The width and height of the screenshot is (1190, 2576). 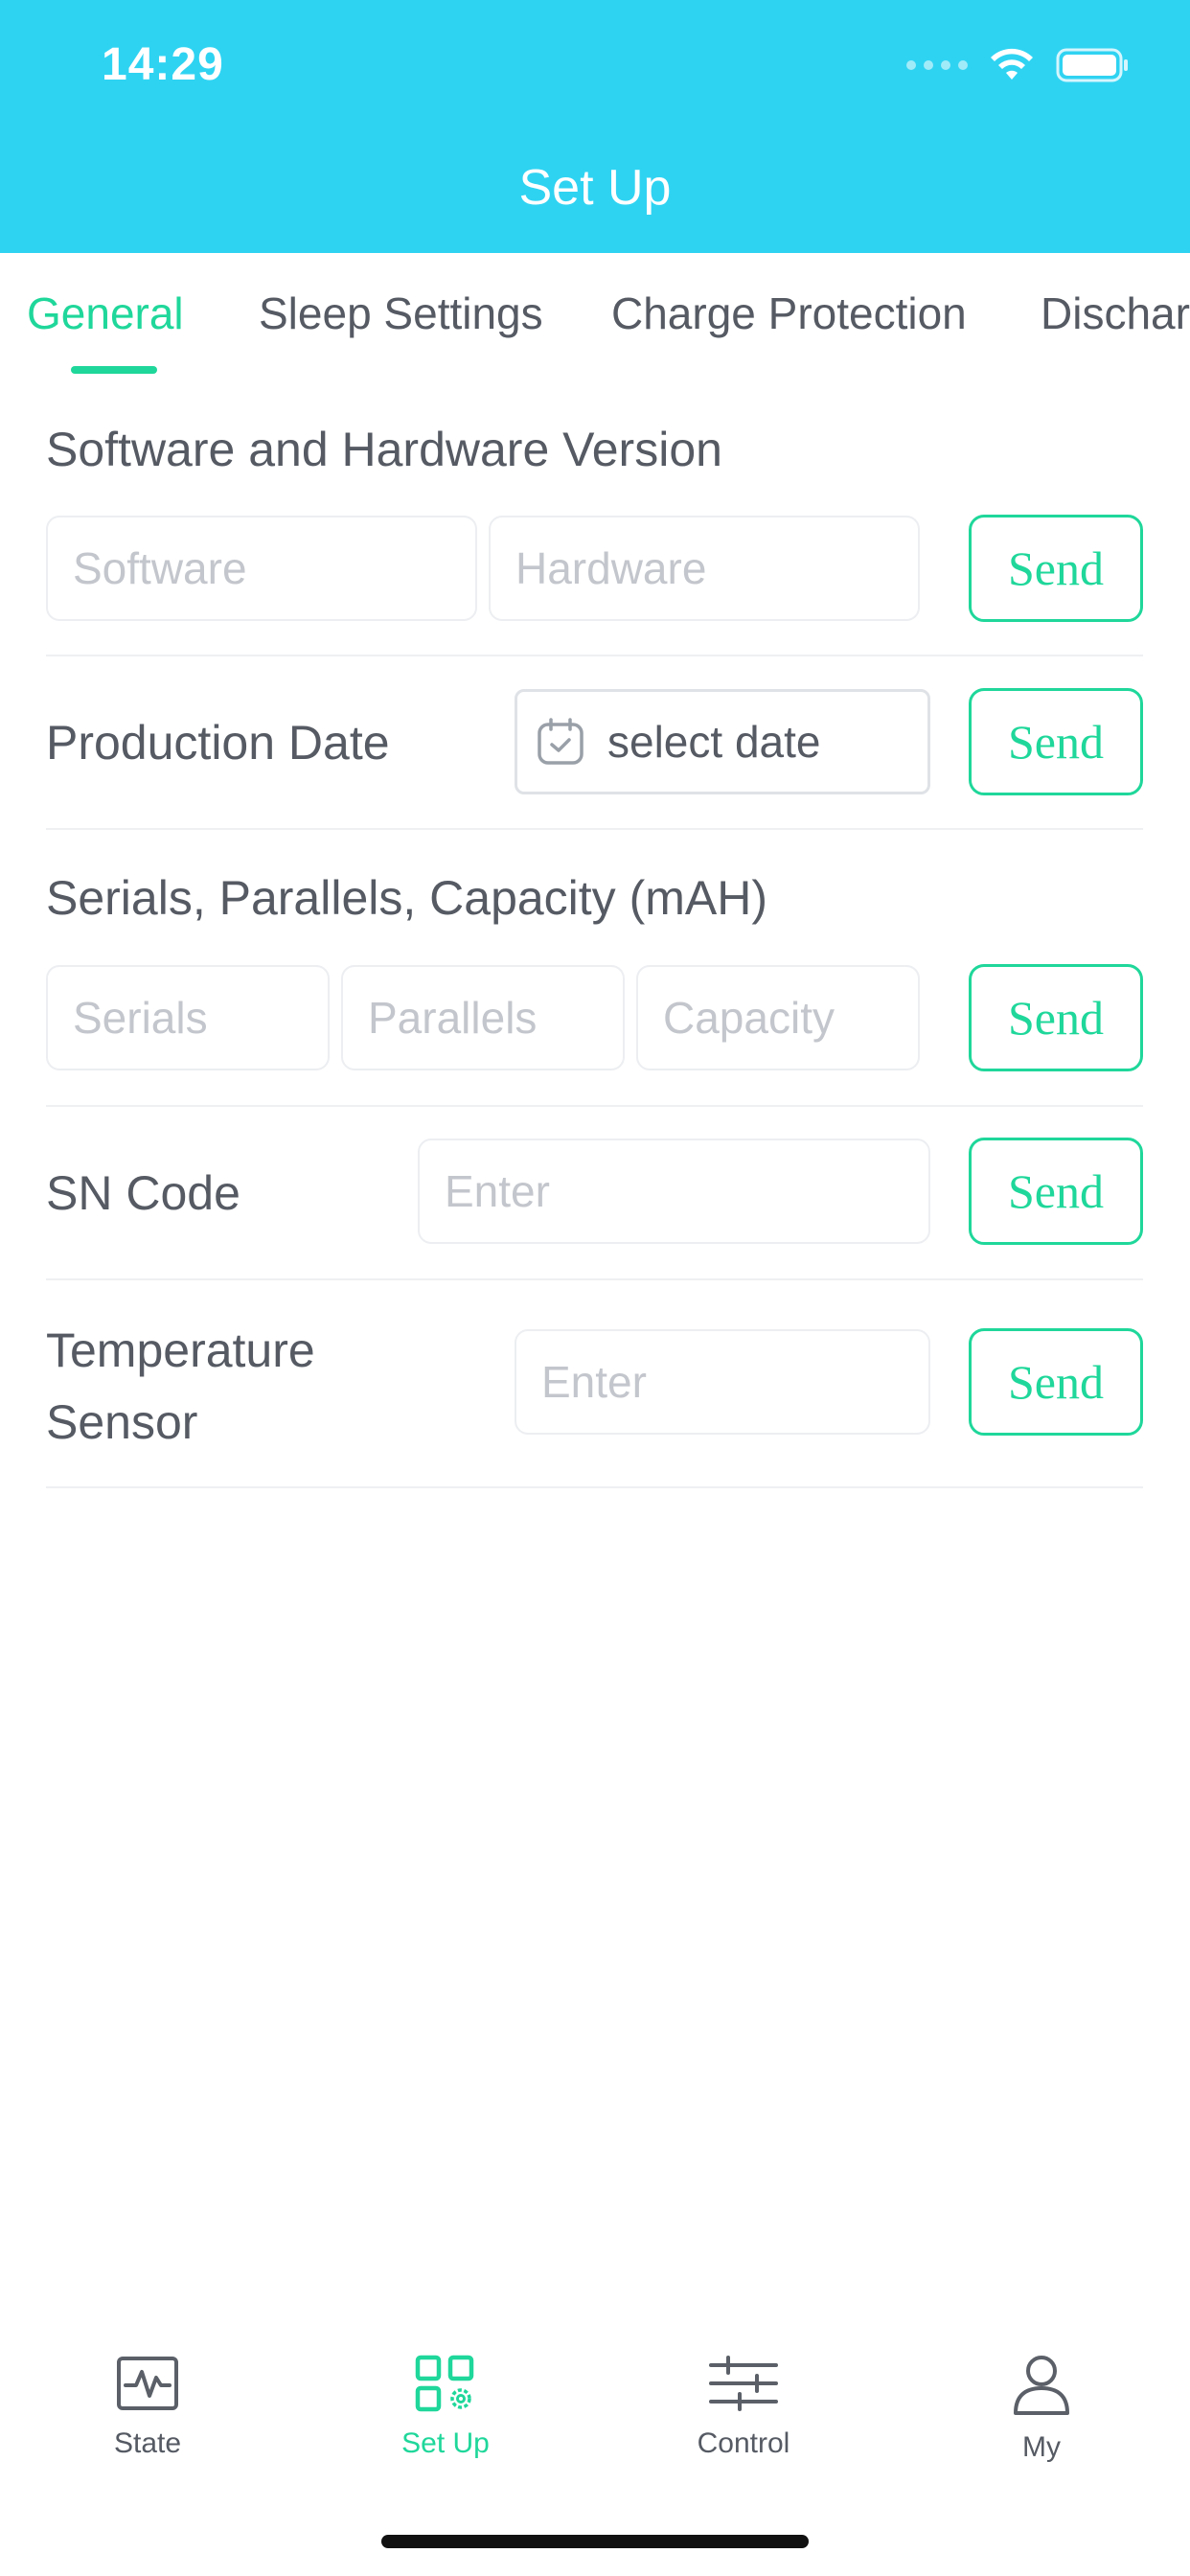 What do you see at coordinates (789, 313) in the screenshot?
I see `tab-charge-protection: Charge Protection` at bounding box center [789, 313].